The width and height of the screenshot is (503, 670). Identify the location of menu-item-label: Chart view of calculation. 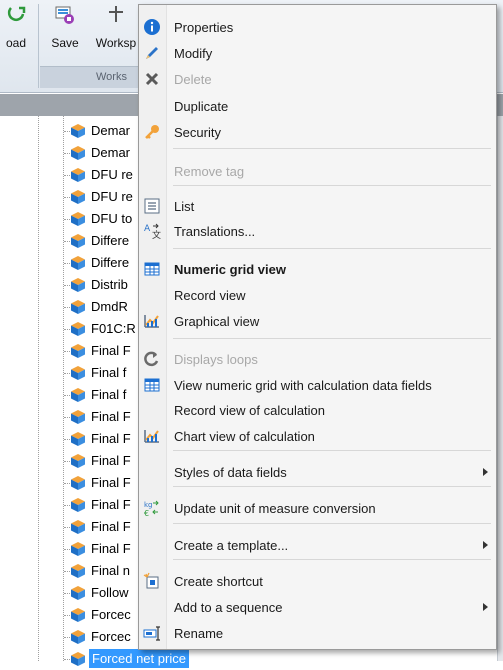
(244, 436).